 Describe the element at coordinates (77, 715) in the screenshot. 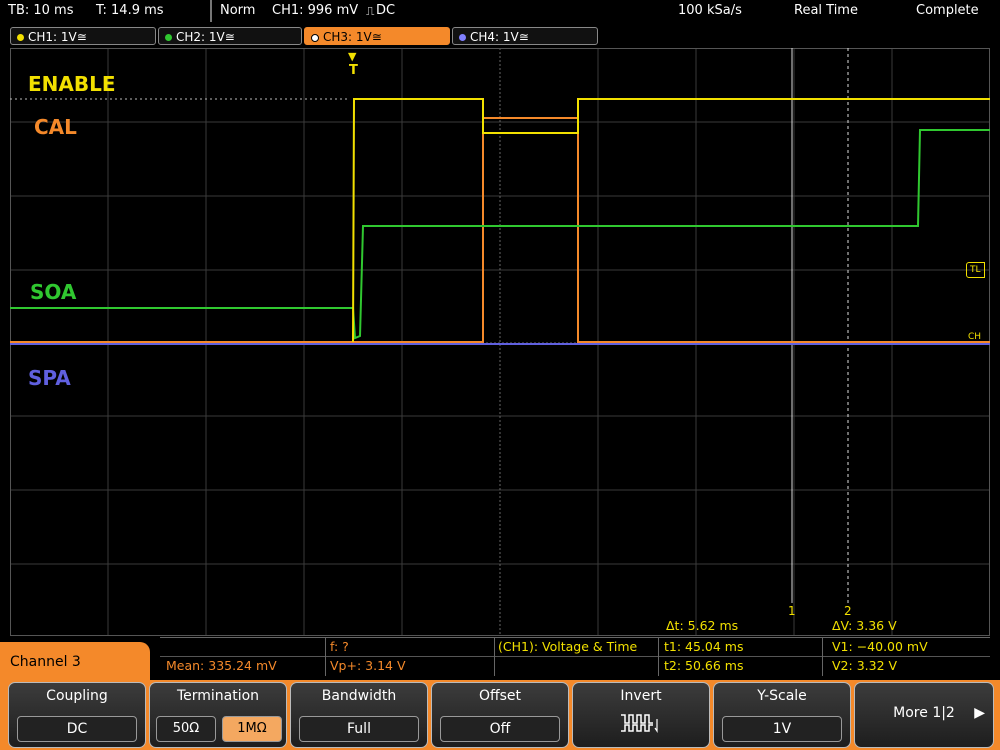

I see `coupling-softkey: Coupling DC` at that location.